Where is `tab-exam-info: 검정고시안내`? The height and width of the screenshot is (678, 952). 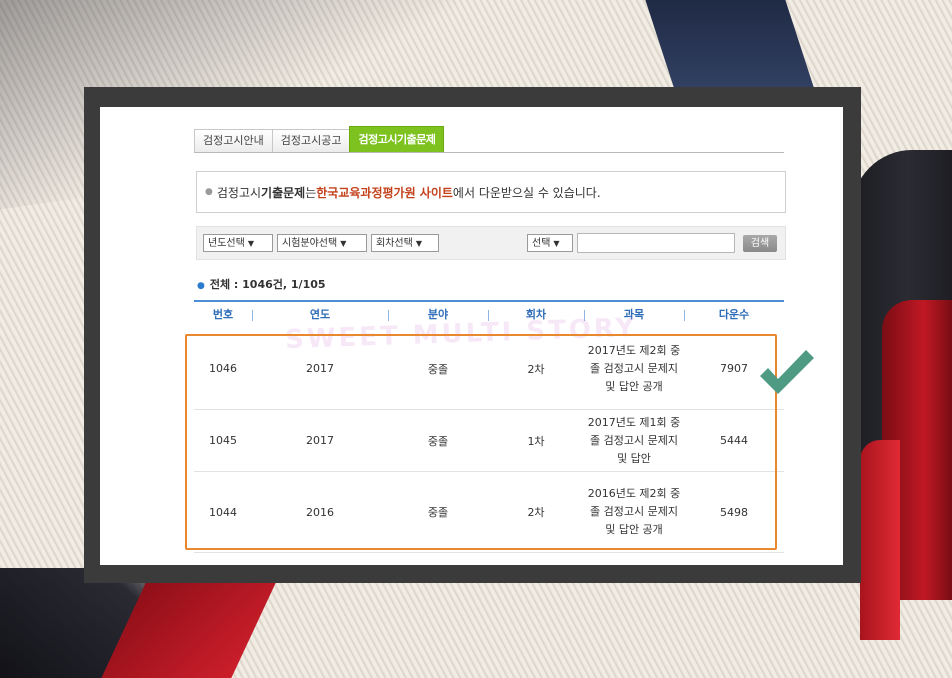
tab-exam-info: 검정고시안내 is located at coordinates (233, 140).